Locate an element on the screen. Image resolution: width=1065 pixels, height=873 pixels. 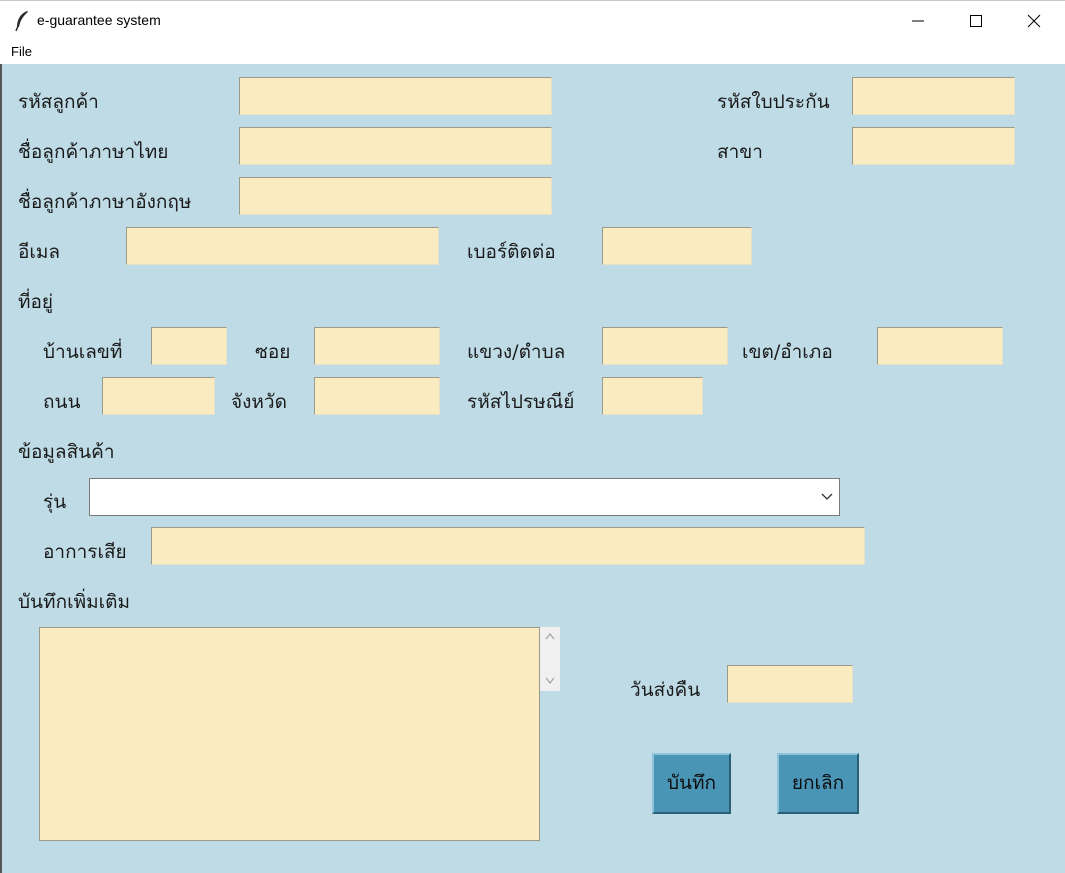
symptom-label: อาการเสีย is located at coordinates (85, 552).